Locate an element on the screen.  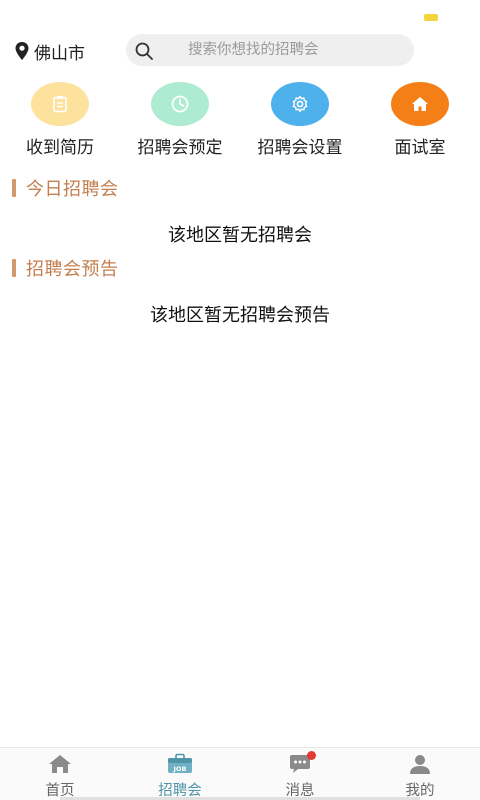
user-icon is located at coordinates (420, 764).